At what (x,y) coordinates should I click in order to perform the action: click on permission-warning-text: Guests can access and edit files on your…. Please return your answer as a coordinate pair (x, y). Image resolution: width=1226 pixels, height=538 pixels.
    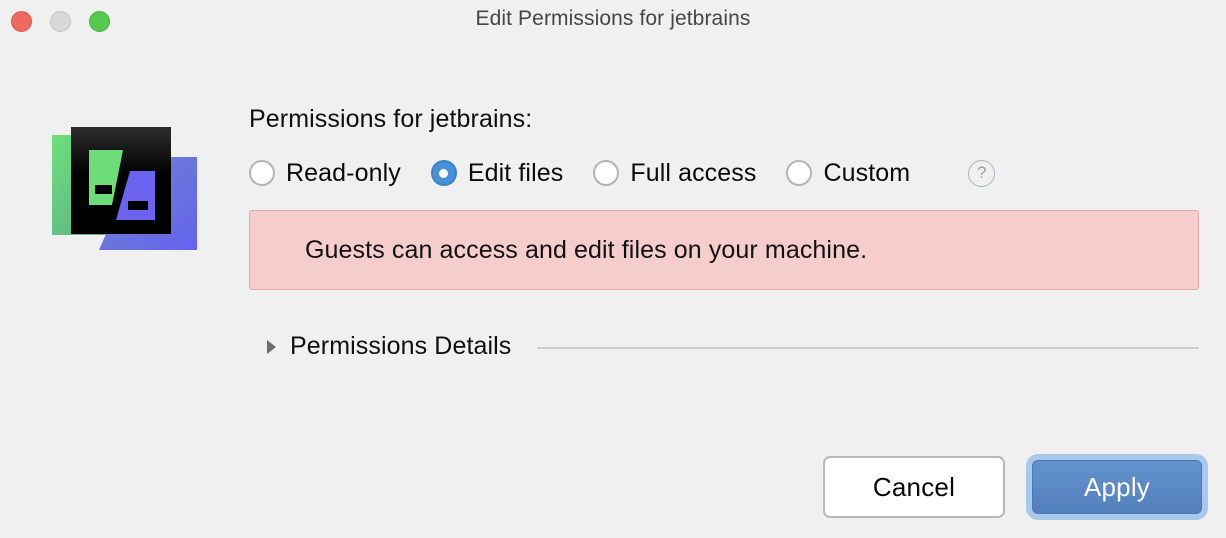
    Looking at the image, I should click on (586, 249).